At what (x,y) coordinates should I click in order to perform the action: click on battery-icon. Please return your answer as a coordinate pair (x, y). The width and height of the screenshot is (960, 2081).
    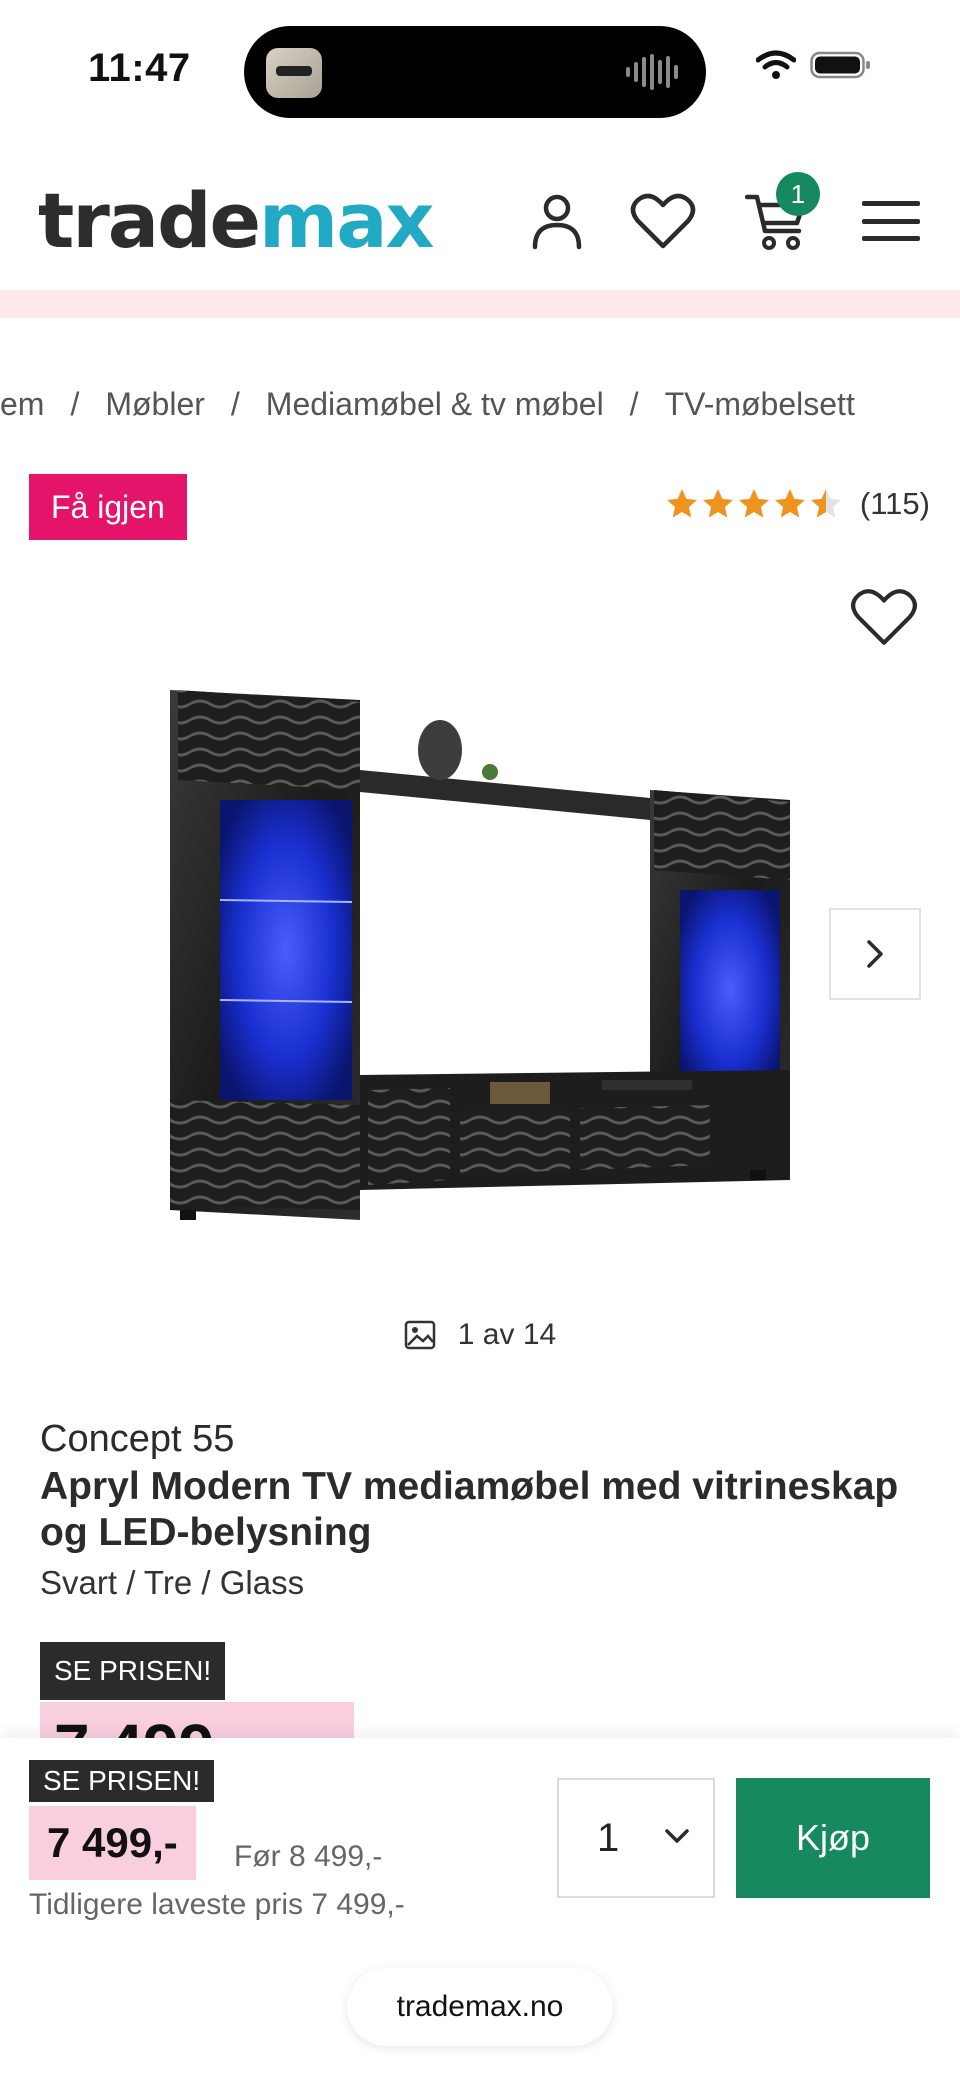
    Looking at the image, I should click on (841, 65).